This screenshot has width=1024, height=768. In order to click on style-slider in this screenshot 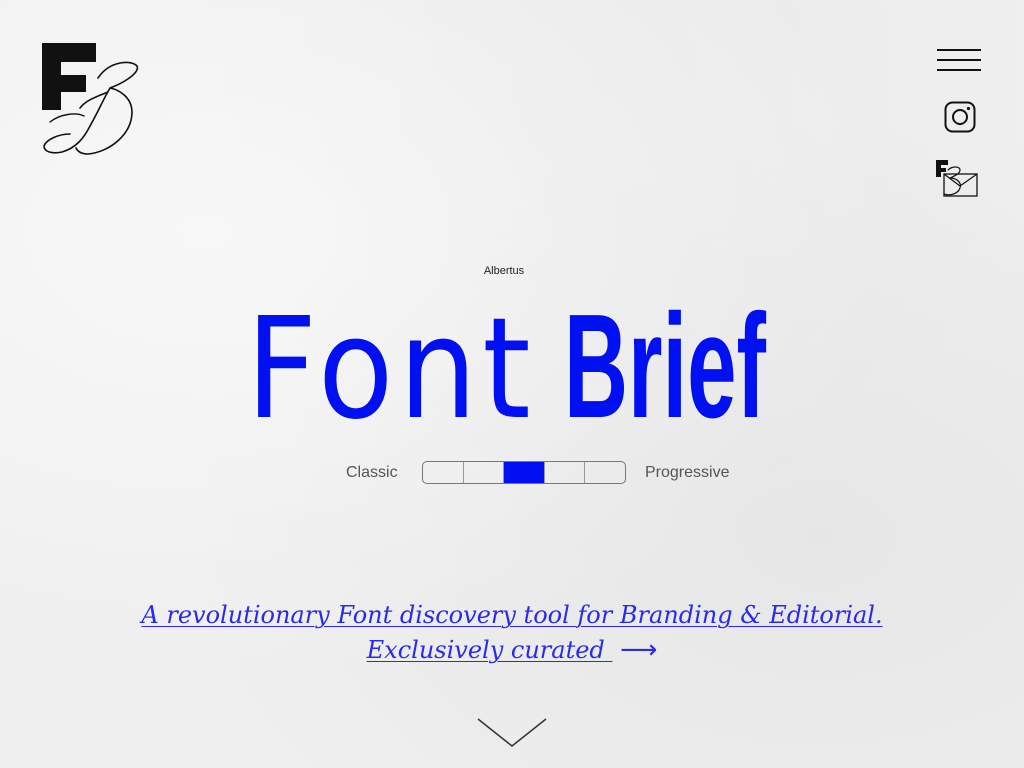, I will do `click(524, 472)`.